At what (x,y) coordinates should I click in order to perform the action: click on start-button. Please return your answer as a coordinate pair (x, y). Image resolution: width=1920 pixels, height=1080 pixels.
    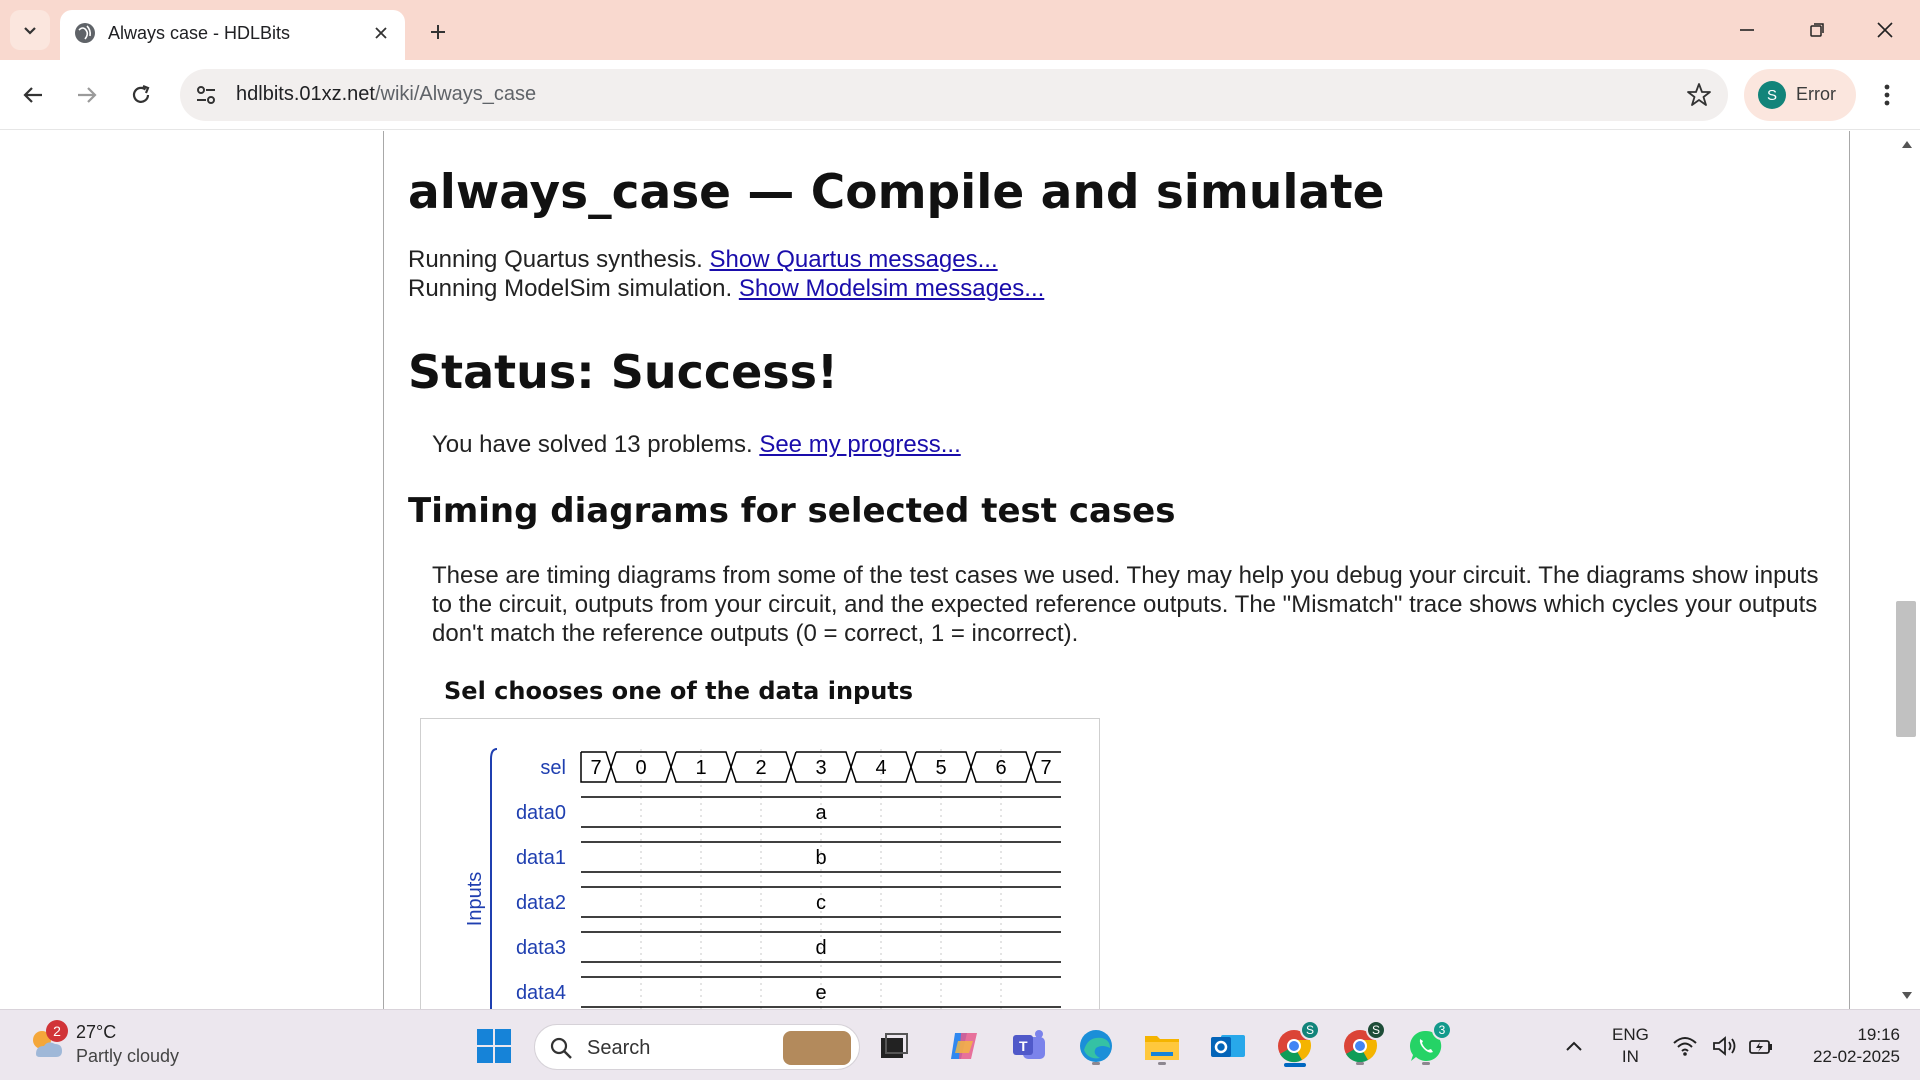
    Looking at the image, I should click on (494, 1046).